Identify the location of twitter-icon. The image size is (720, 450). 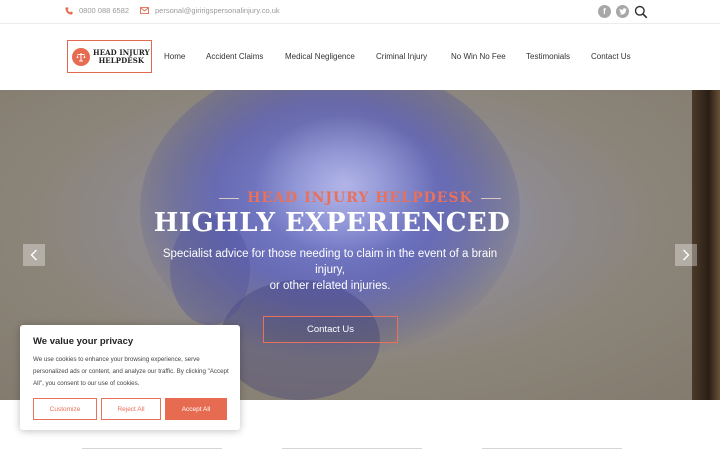
(622, 11).